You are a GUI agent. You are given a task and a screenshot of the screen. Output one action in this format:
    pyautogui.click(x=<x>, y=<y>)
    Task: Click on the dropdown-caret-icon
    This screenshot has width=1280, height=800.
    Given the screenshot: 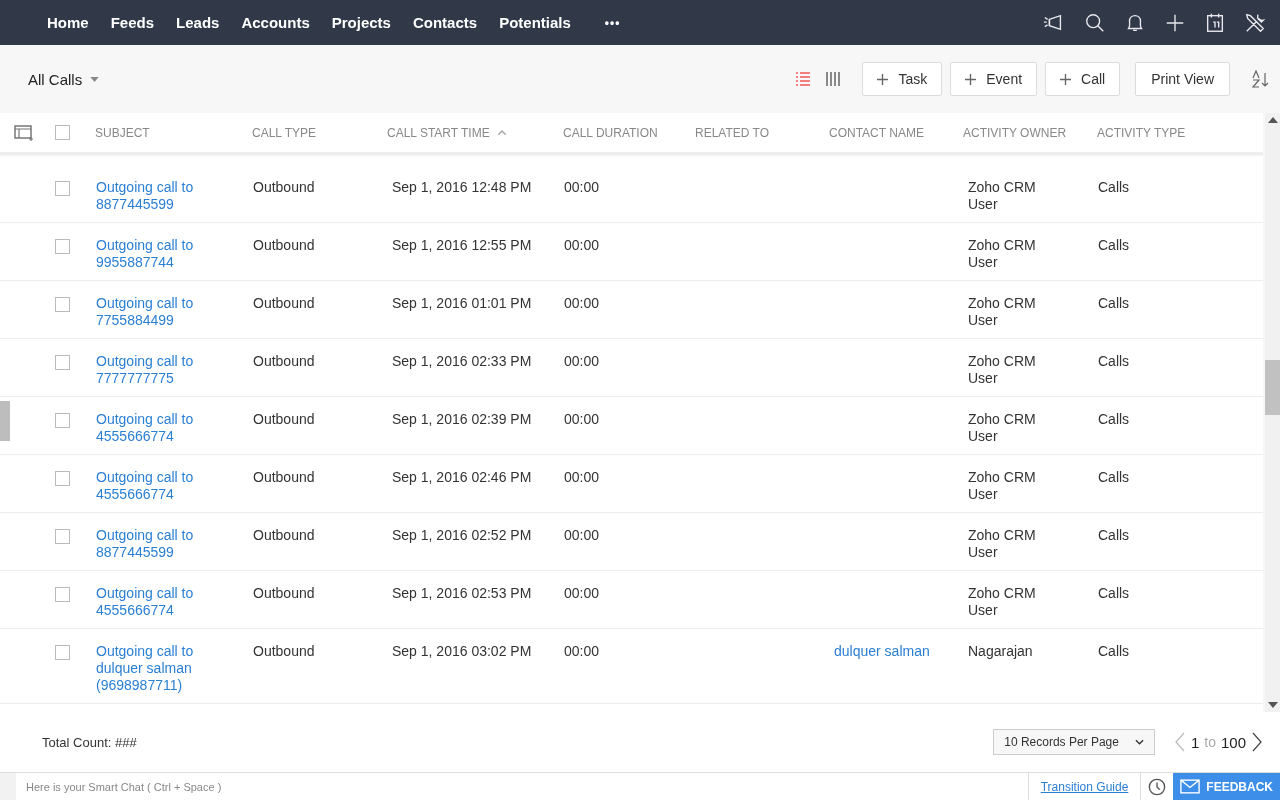 What is the action you would take?
    pyautogui.click(x=95, y=79)
    